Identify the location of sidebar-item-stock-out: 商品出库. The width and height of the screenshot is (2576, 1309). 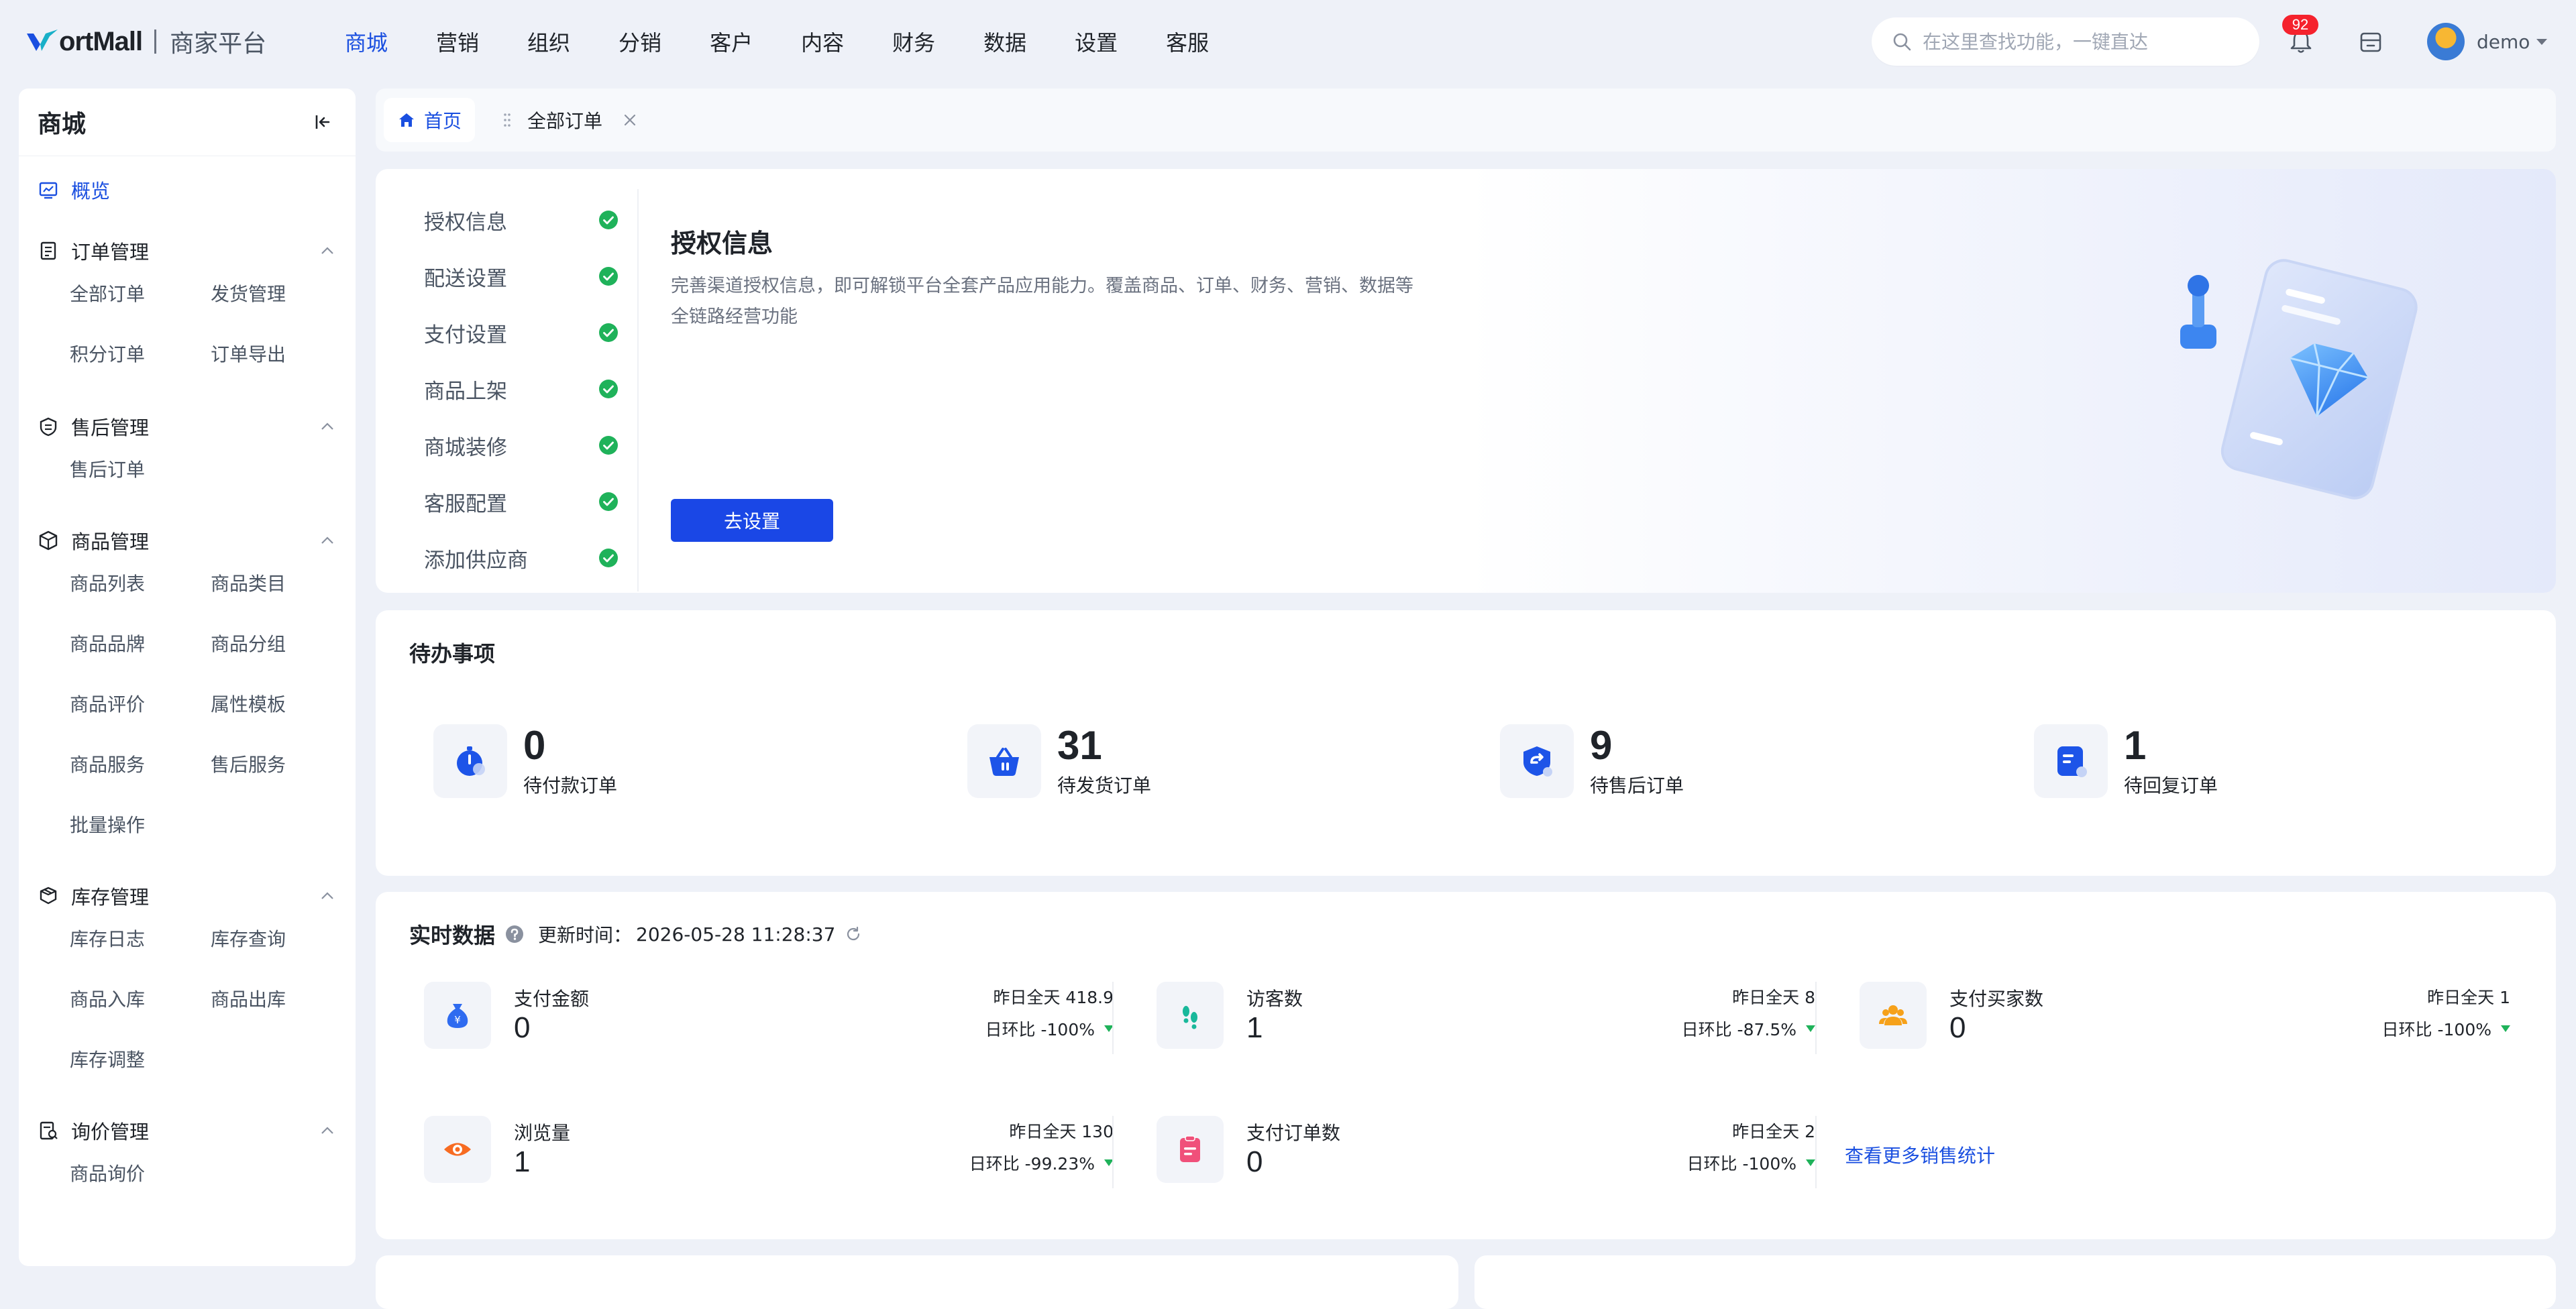
(281, 1000).